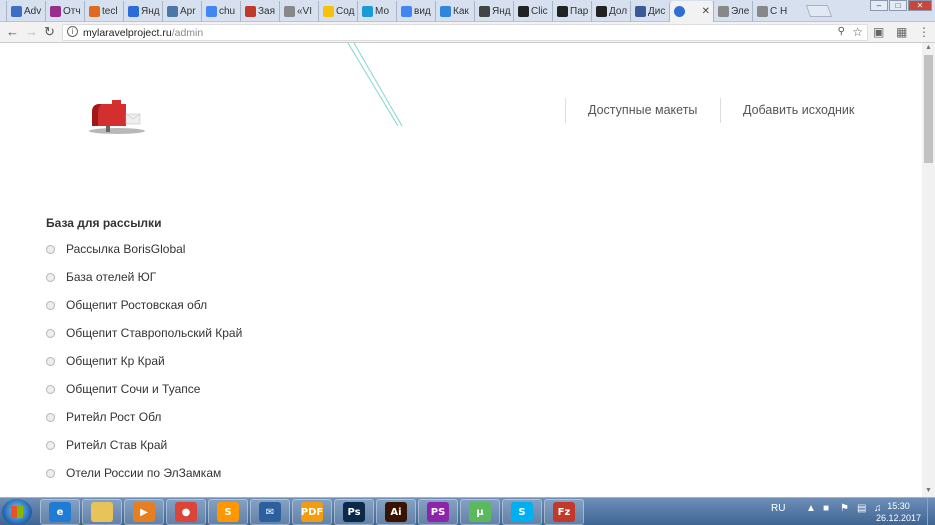 The height and width of the screenshot is (525, 935). Describe the element at coordinates (841, 31) in the screenshot. I see `key-icon: ⚲` at that location.